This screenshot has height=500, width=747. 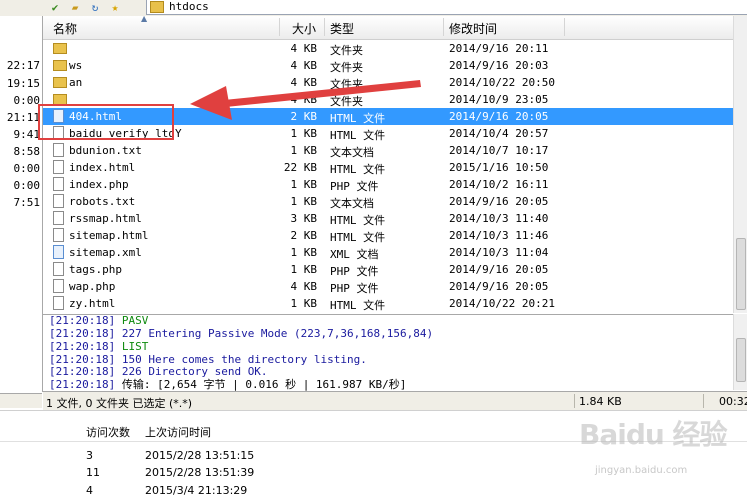 I want to click on column-name-header: 名称, so click(x=65, y=28).